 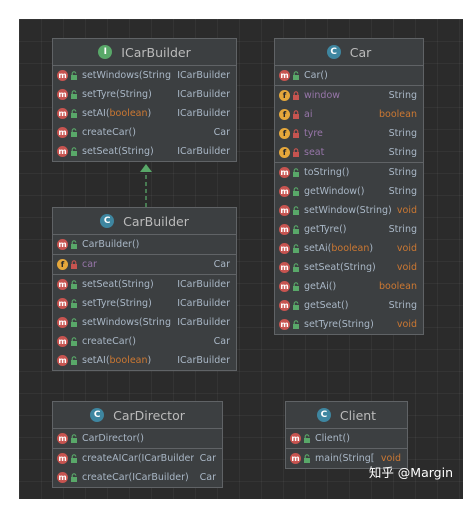 What do you see at coordinates (346, 438) in the screenshot?
I see `method-row: m Client()` at bounding box center [346, 438].